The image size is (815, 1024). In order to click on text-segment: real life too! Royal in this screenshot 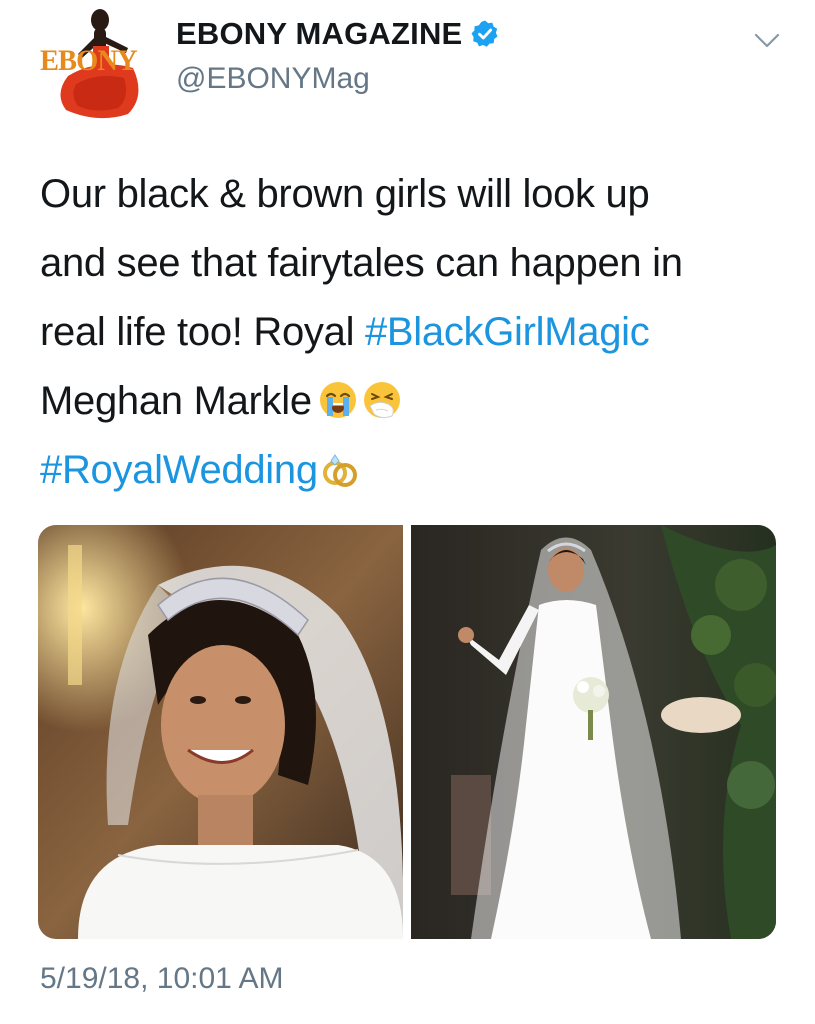, I will do `click(202, 332)`.